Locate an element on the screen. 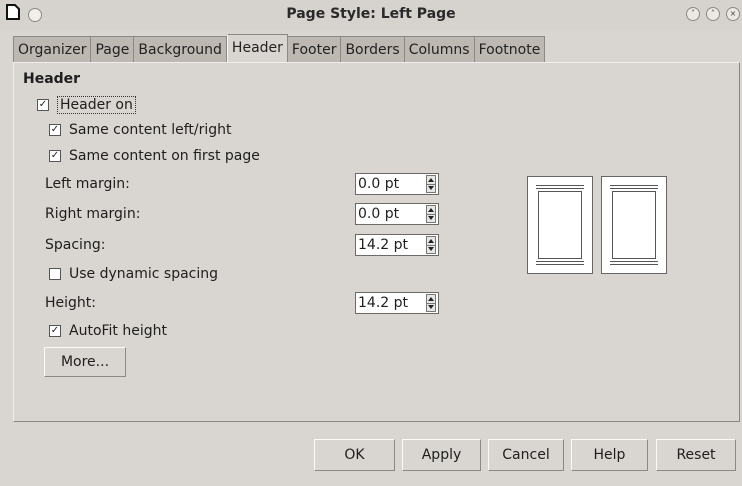 The image size is (742, 486). left-margin-label: Left margin: is located at coordinates (87, 184).